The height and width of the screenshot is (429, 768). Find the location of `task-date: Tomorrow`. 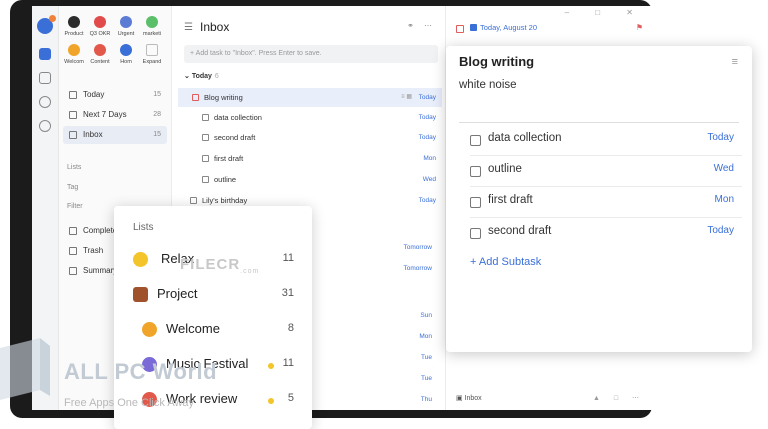

task-date: Tomorrow is located at coordinates (417, 247).